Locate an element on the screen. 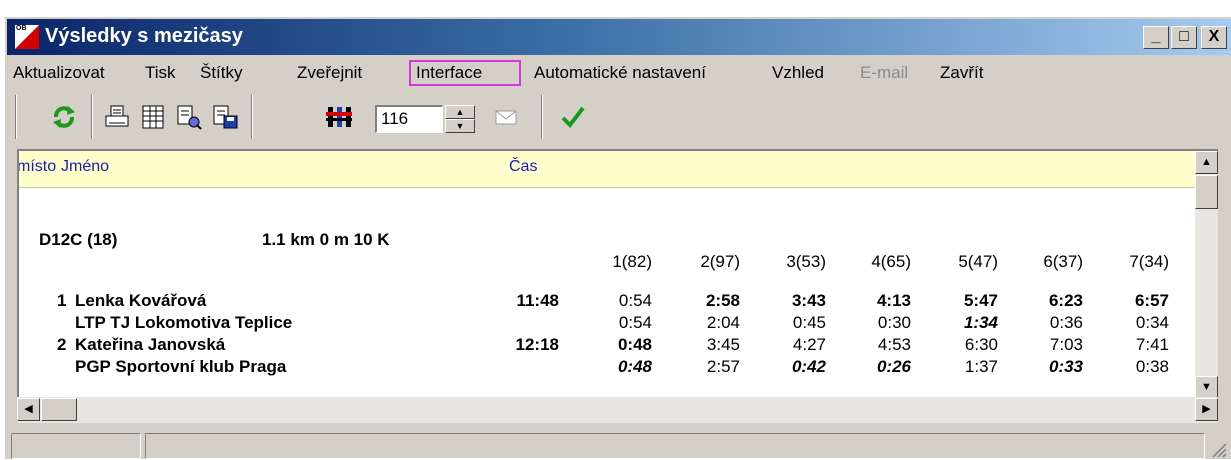 This screenshot has height=460, width=1231. spin-down-button: ▼ is located at coordinates (460, 126).